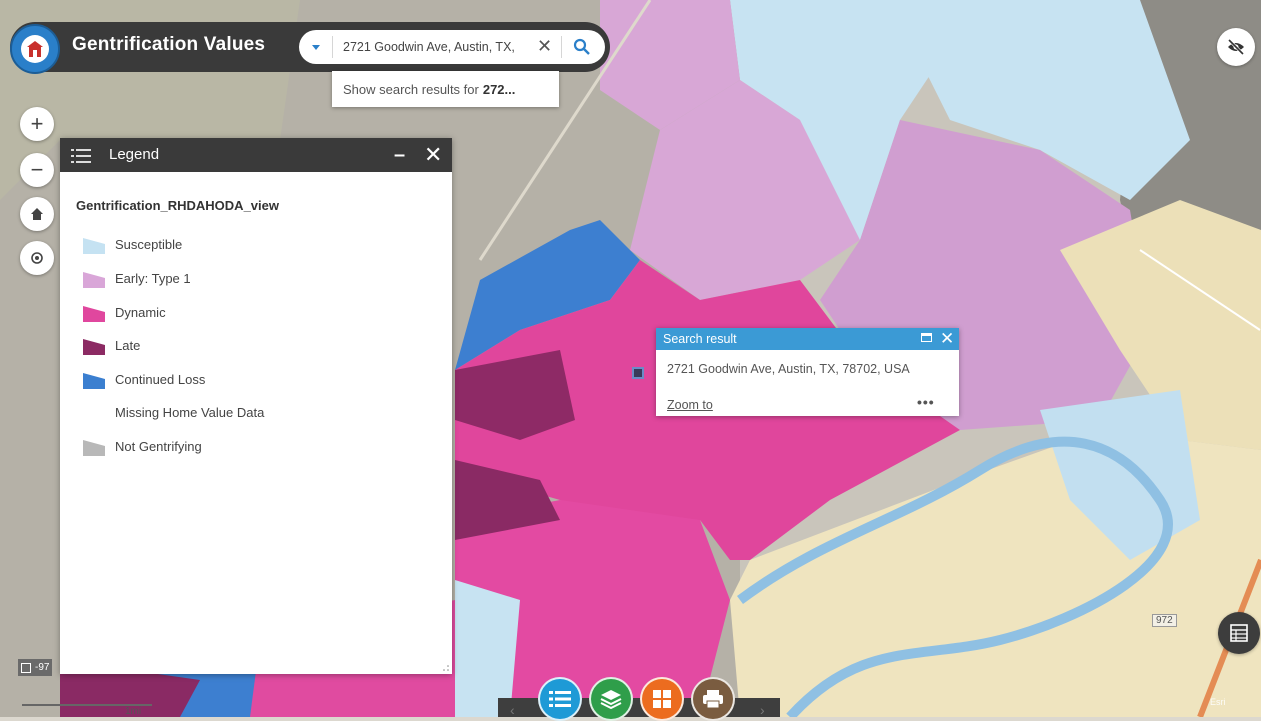 This screenshot has width=1261, height=721. What do you see at coordinates (788, 369) in the screenshot?
I see `popup-address: 2721 Goodwin Ave, Austin, TX, 78702, USA` at bounding box center [788, 369].